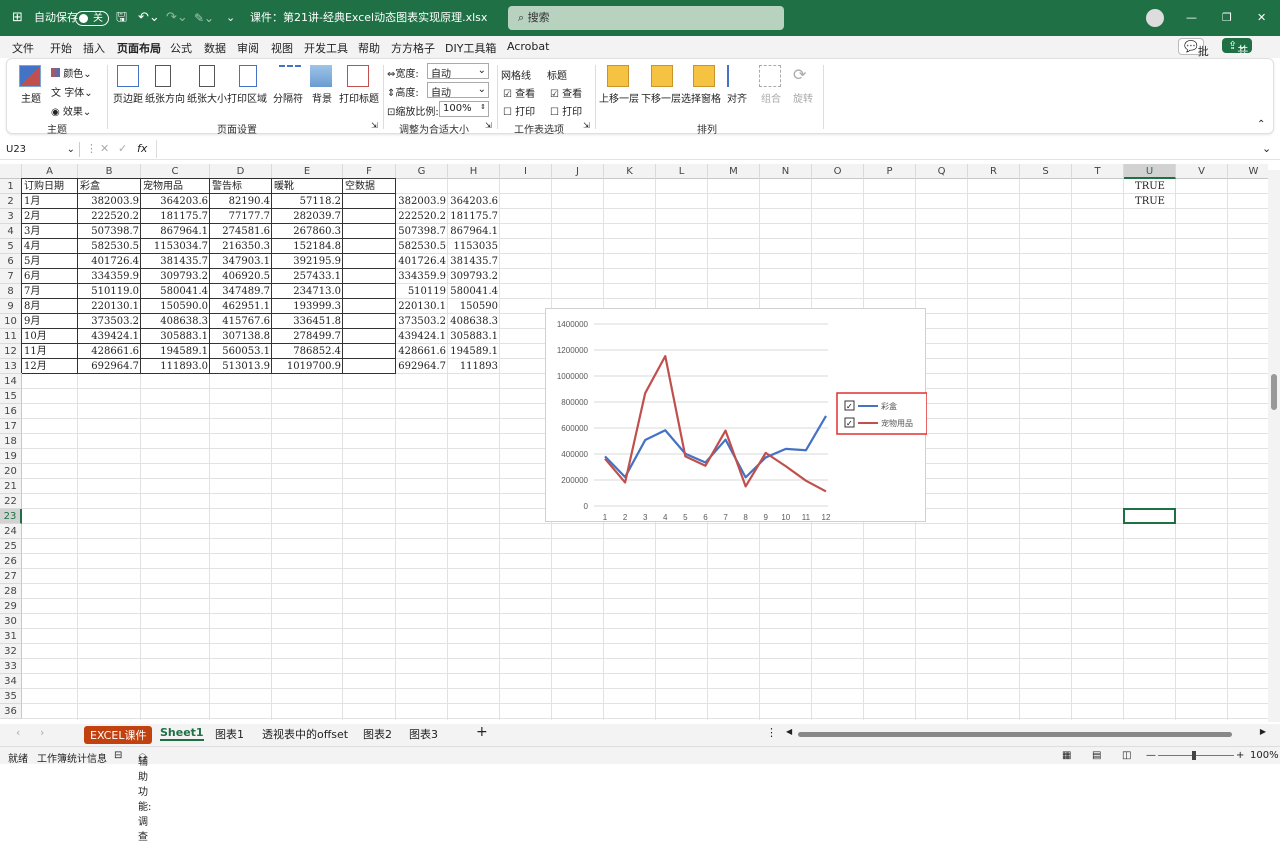 This screenshot has height=843, width=1280. Describe the element at coordinates (50, 261) in the screenshot. I see `table-cell: 5月` at that location.